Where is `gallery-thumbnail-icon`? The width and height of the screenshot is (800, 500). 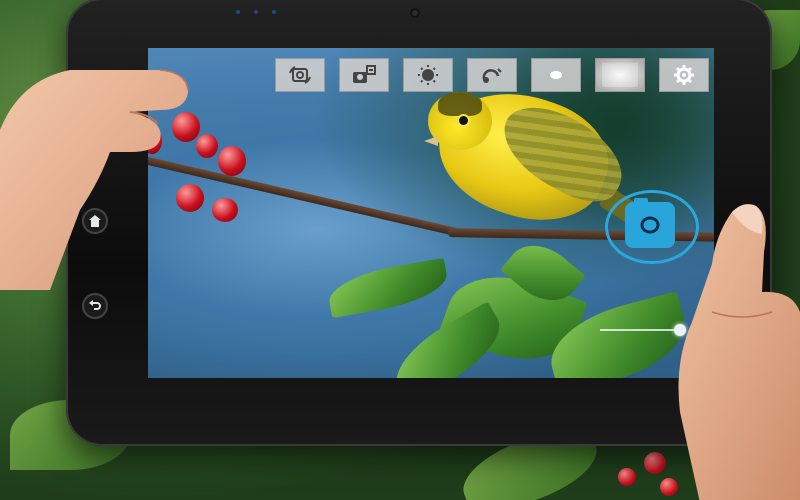 gallery-thumbnail-icon is located at coordinates (620, 75).